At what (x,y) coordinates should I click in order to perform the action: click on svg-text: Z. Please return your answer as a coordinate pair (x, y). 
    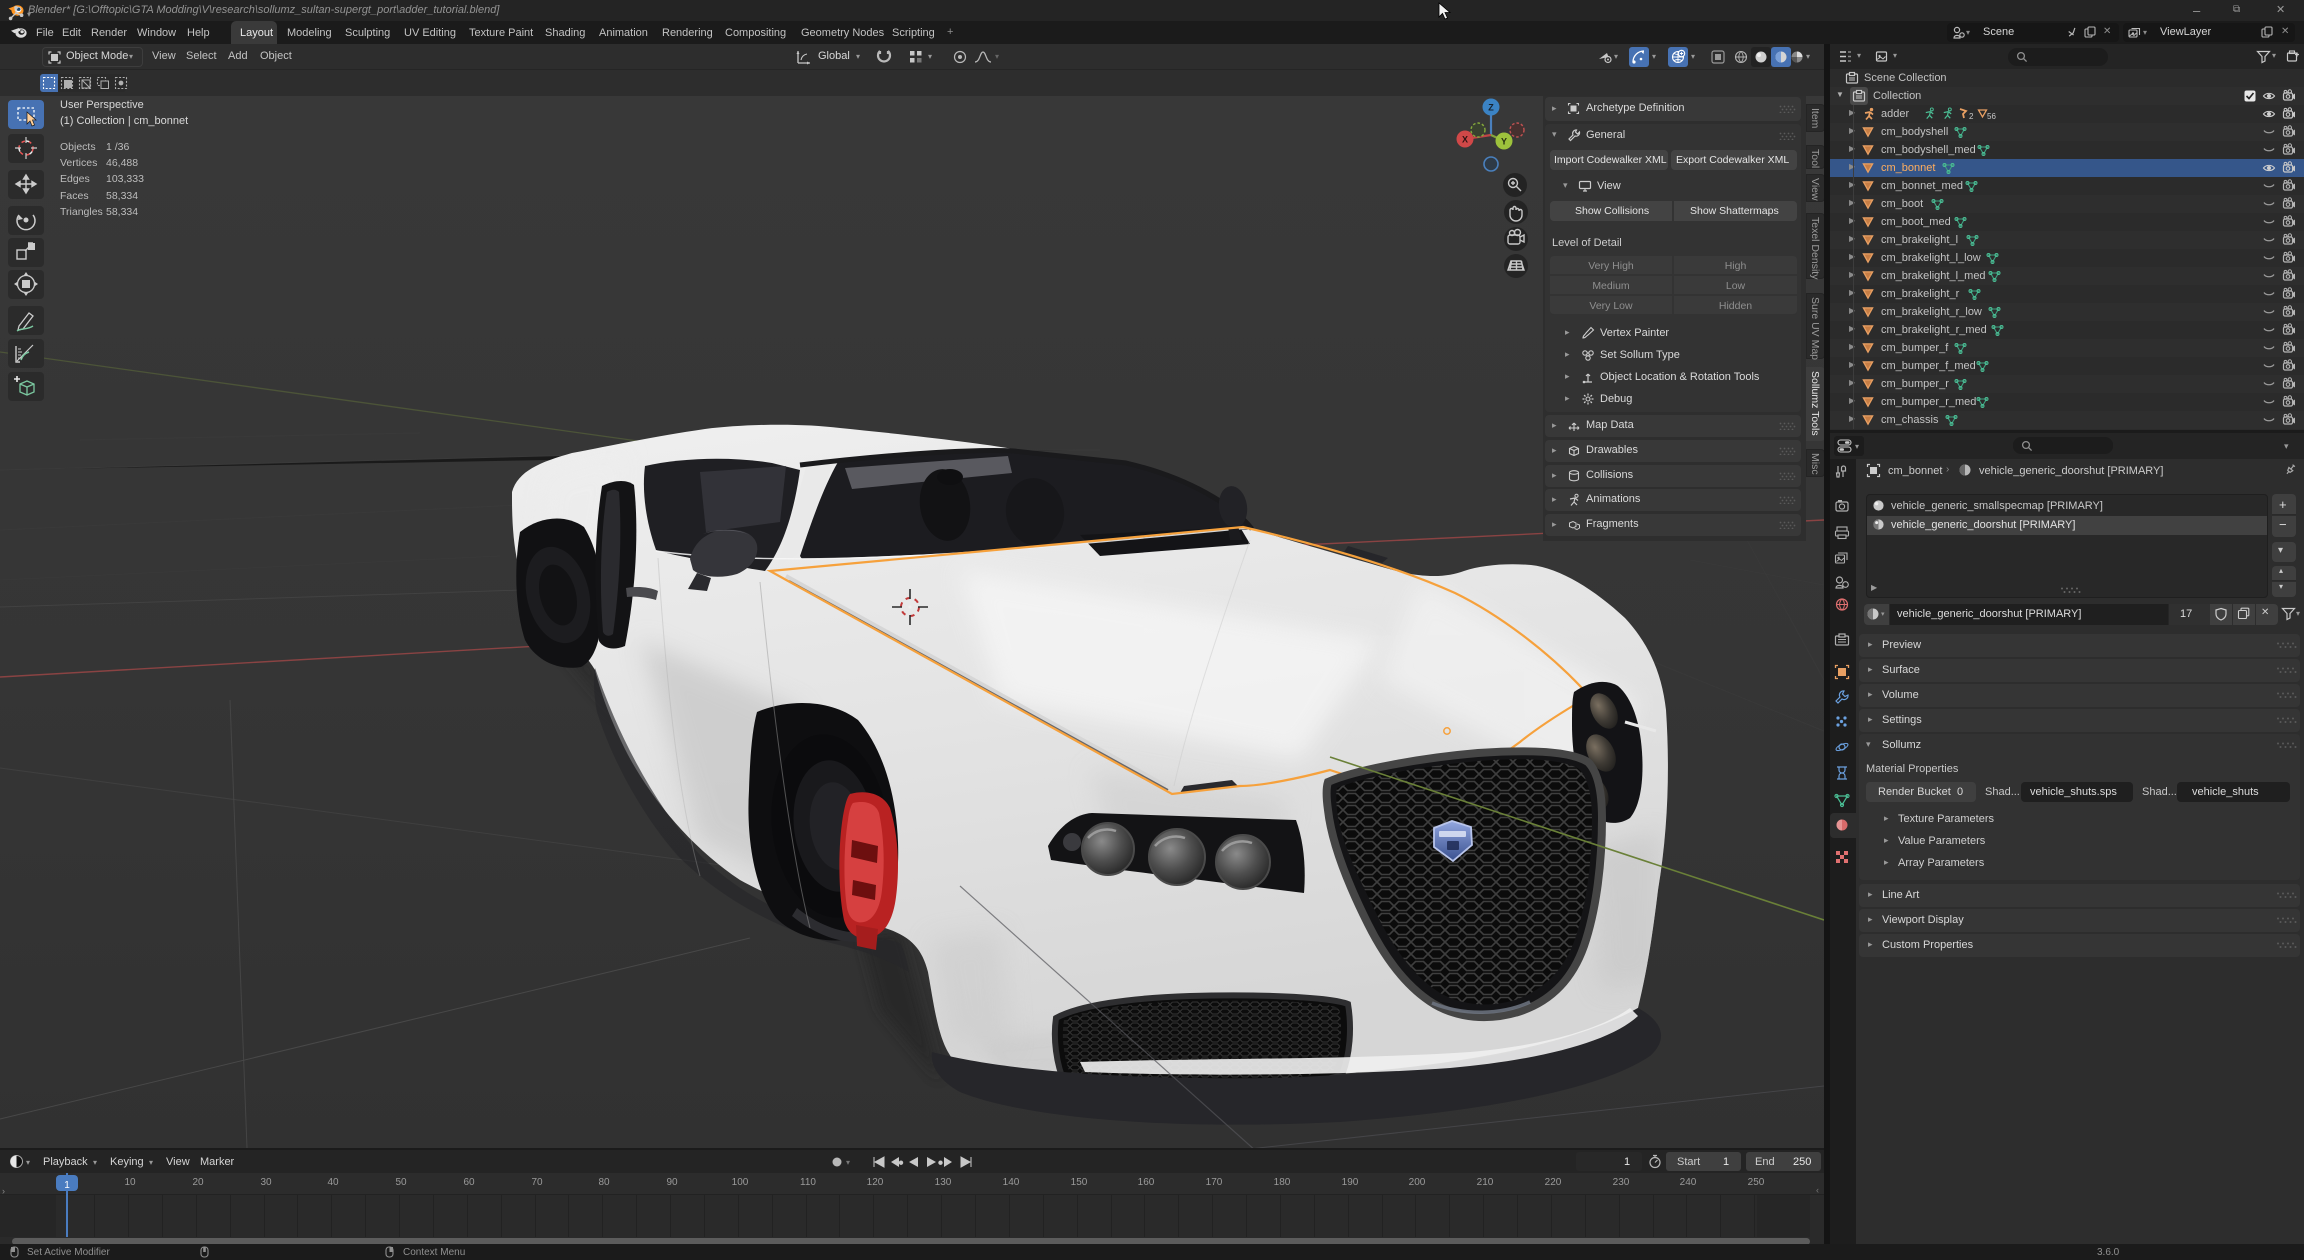
    Looking at the image, I should click on (1491, 108).